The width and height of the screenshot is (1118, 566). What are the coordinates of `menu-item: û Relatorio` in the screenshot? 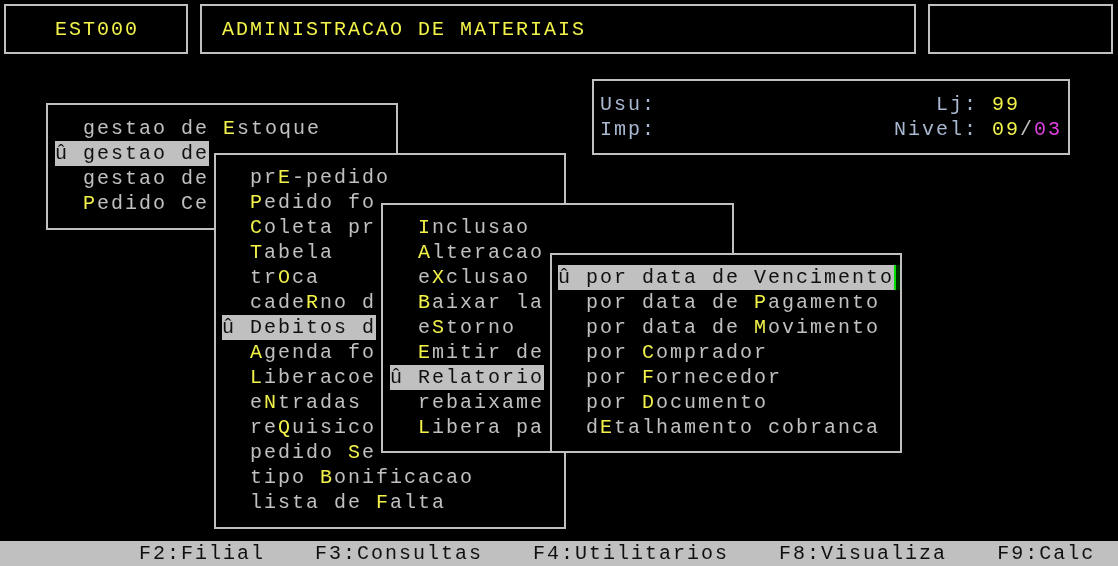 It's located at (467, 377).